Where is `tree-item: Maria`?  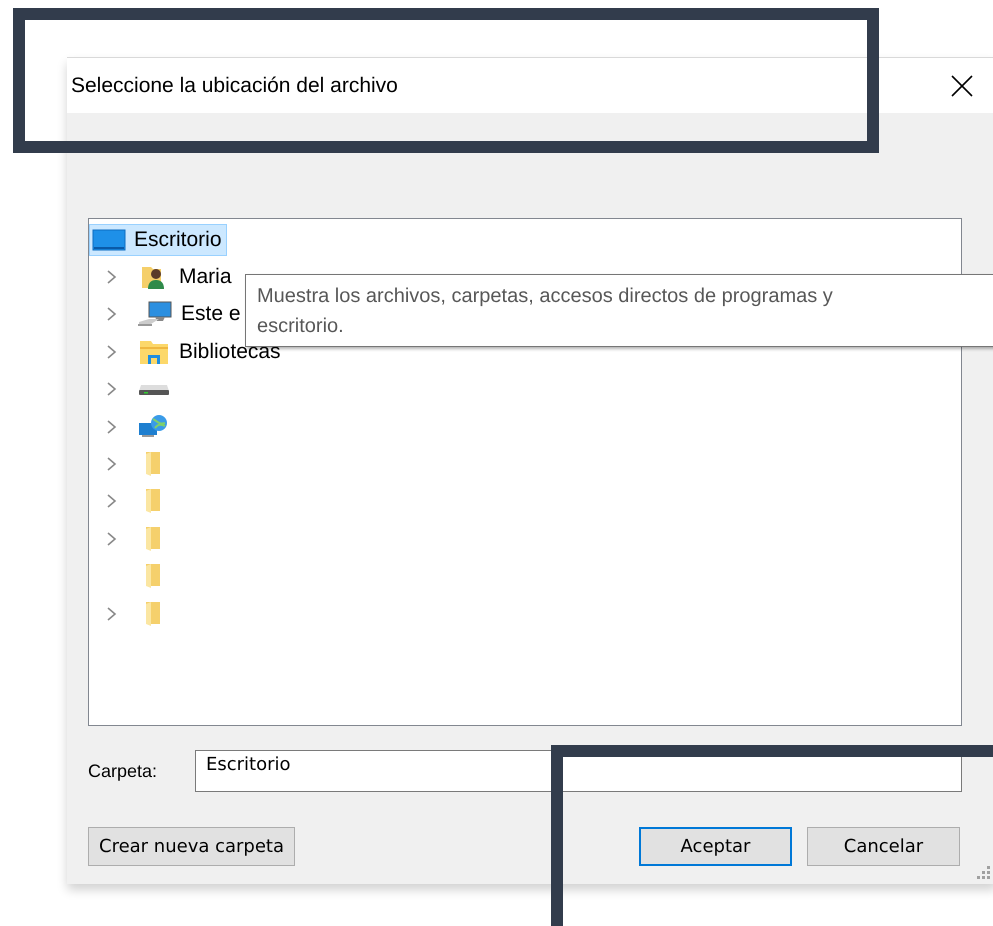
tree-item: Maria is located at coordinates (185, 277).